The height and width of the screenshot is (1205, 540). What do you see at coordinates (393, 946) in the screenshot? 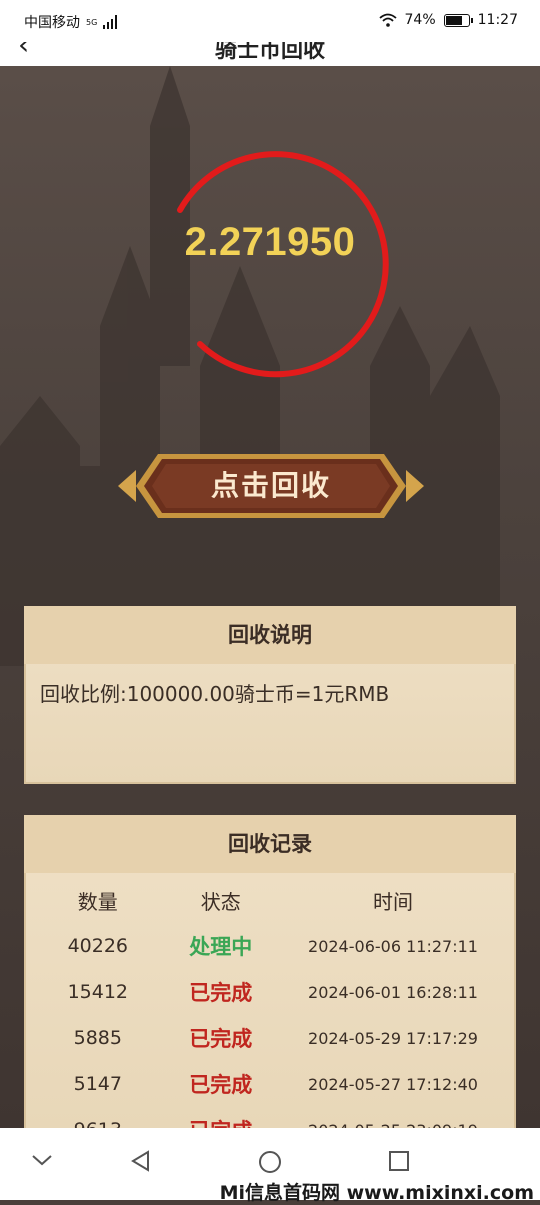
I see `record-time: 2024-06-06 11:27:11` at bounding box center [393, 946].